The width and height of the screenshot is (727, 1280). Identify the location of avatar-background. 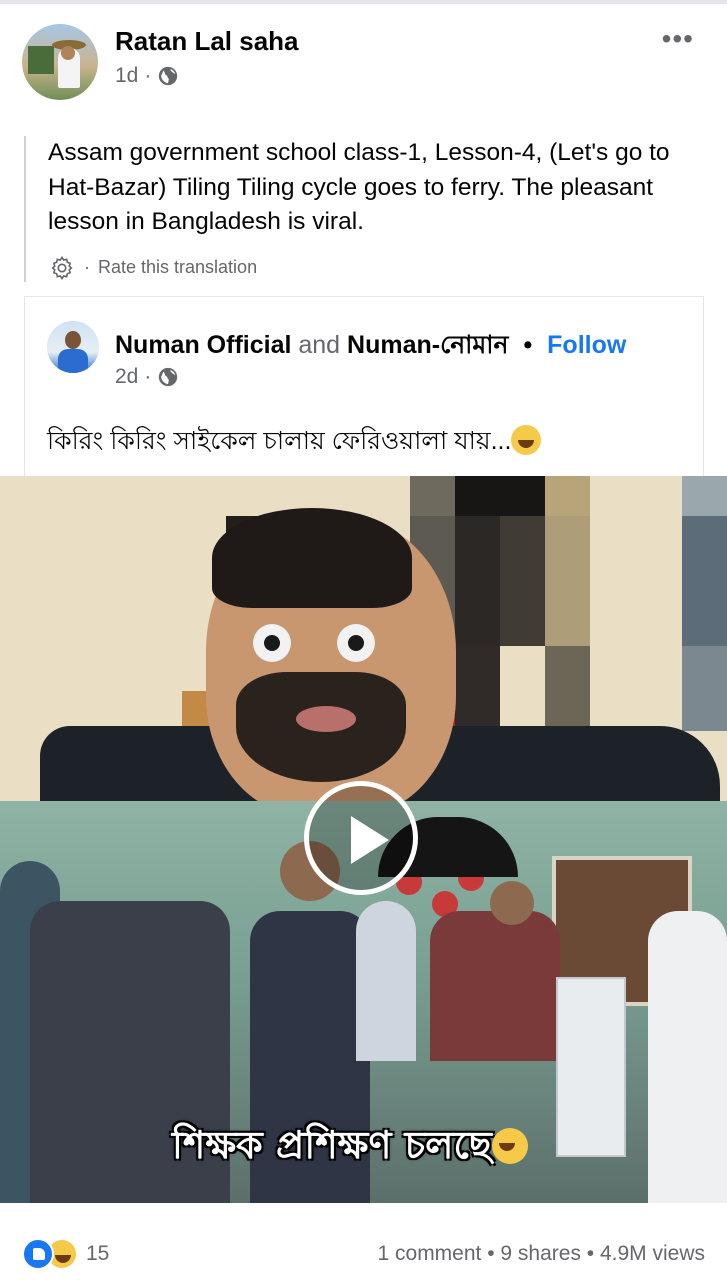
(41, 60).